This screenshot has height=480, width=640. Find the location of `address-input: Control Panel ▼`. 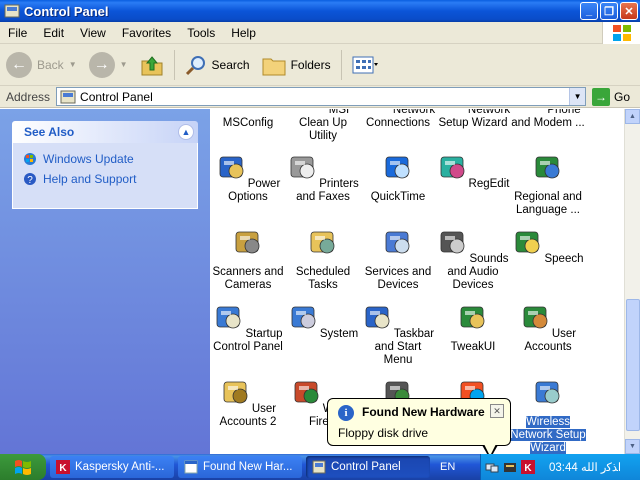

address-input: Control Panel ▼ is located at coordinates (321, 96).